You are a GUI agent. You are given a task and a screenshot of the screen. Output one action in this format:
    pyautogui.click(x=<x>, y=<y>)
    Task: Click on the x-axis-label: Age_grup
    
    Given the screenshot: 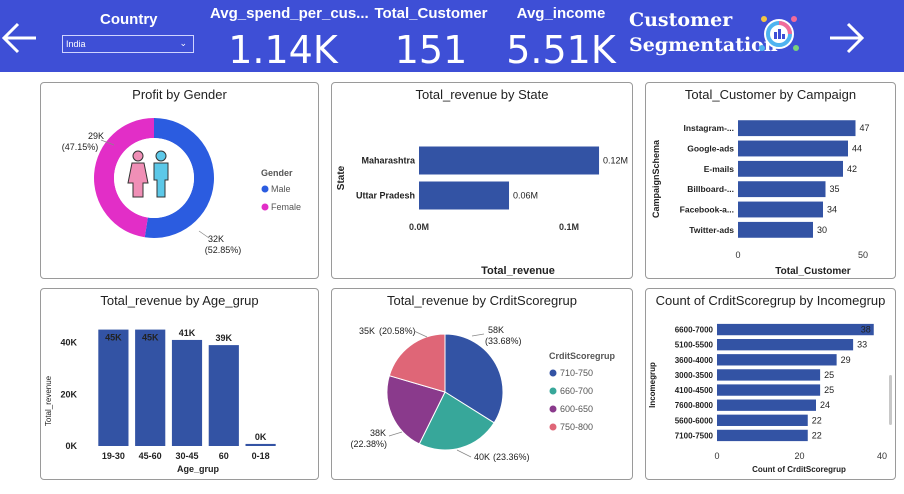 What is the action you would take?
    pyautogui.click(x=198, y=469)
    